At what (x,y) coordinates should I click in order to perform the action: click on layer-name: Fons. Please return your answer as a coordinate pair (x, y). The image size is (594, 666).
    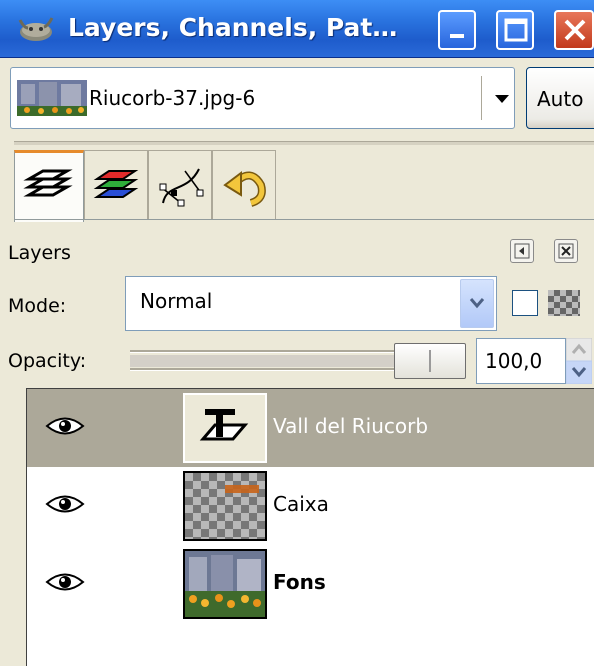
    Looking at the image, I should click on (299, 582).